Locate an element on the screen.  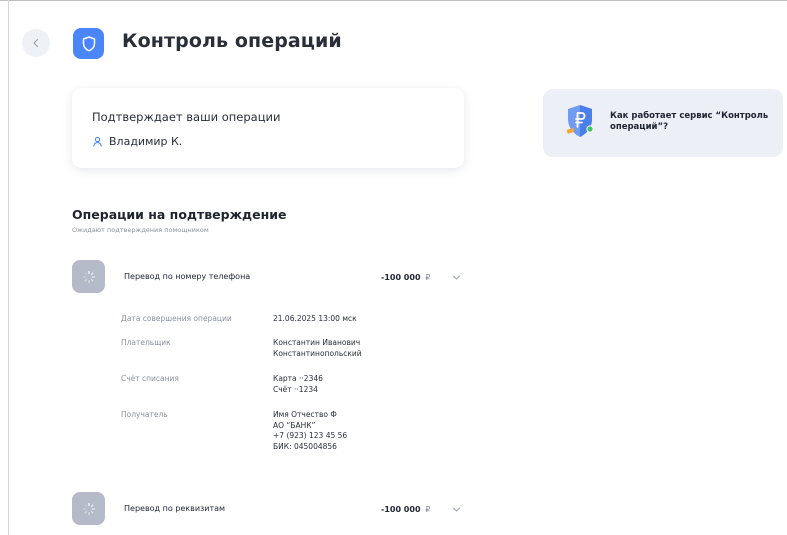
window-top-border is located at coordinates (393, 0).